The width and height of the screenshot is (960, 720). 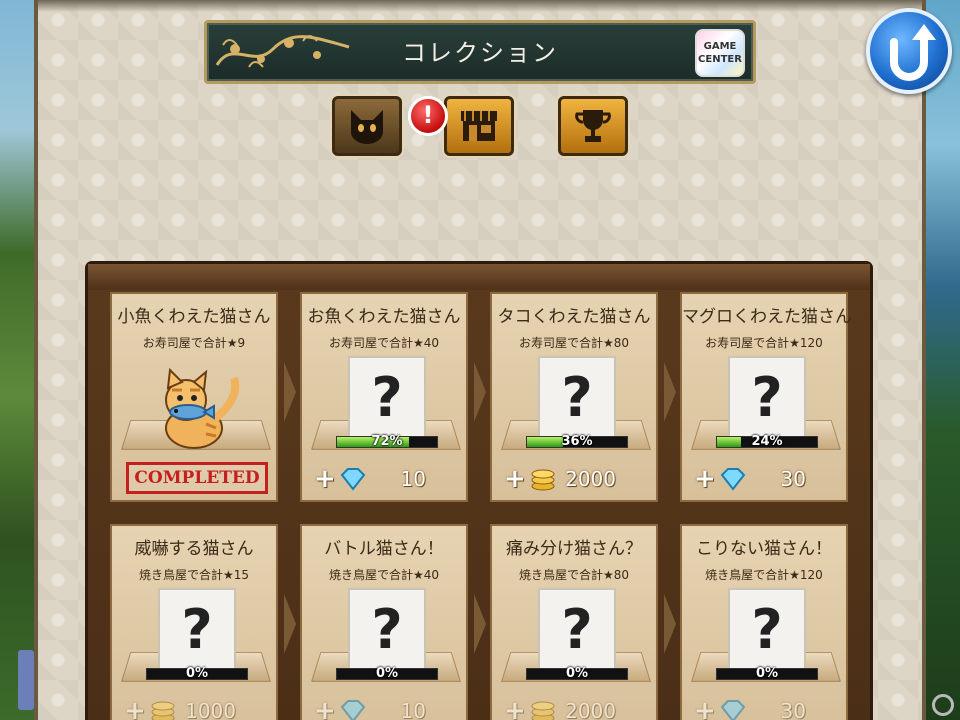 What do you see at coordinates (194, 549) in the screenshot?
I see `item-name: 威嚇する猫さん` at bounding box center [194, 549].